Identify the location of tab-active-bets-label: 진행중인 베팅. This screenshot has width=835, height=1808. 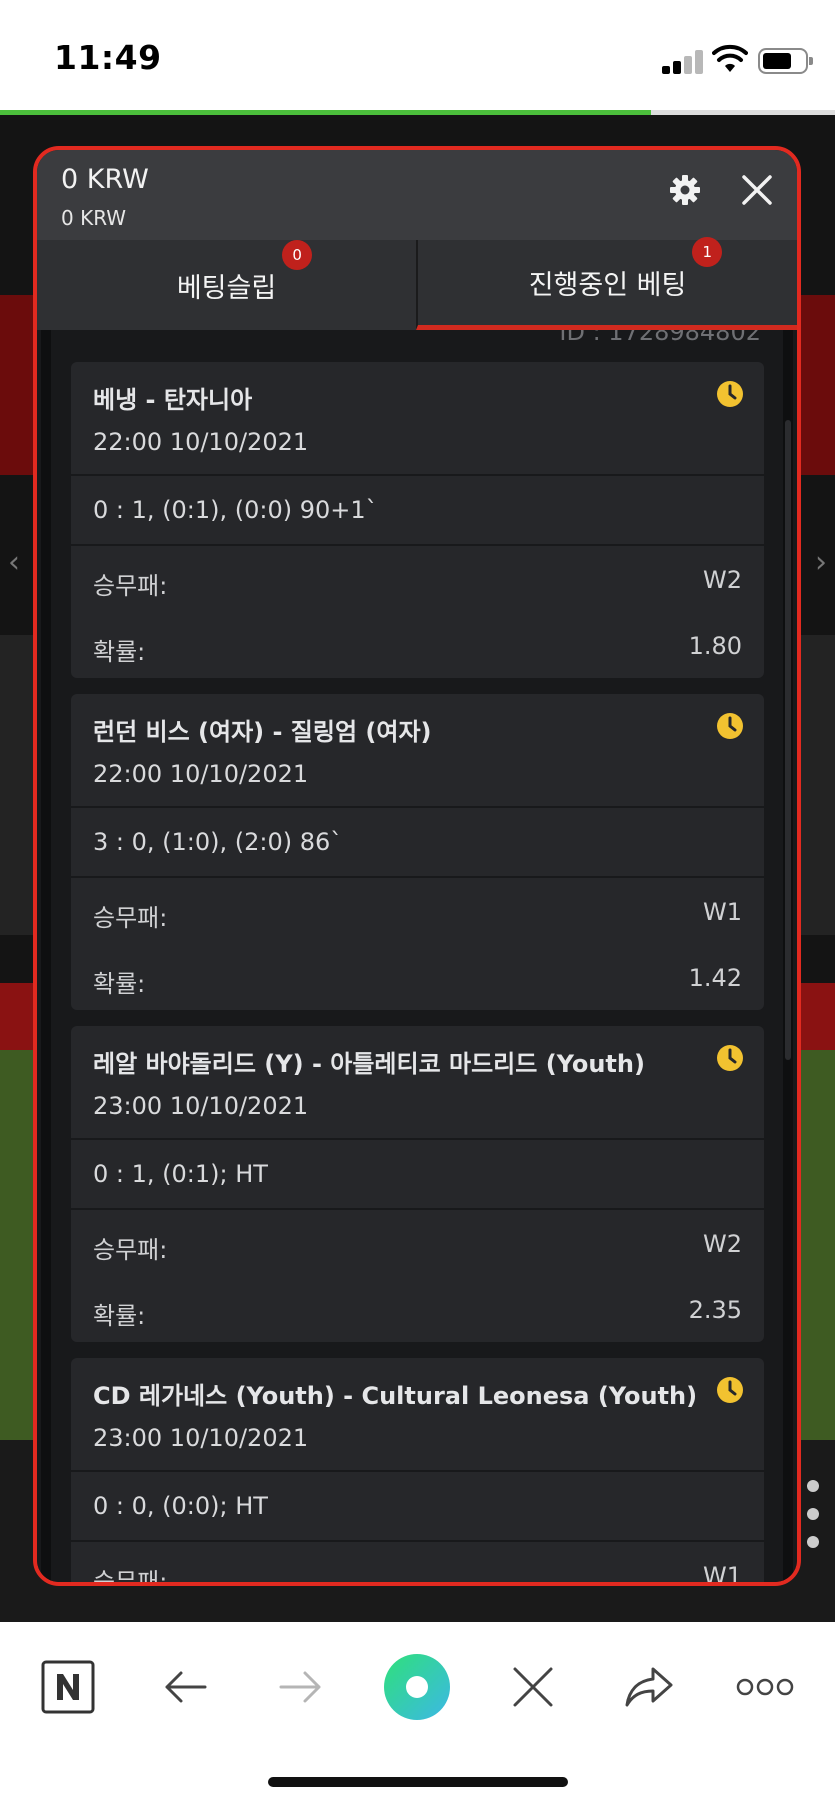
(607, 285).